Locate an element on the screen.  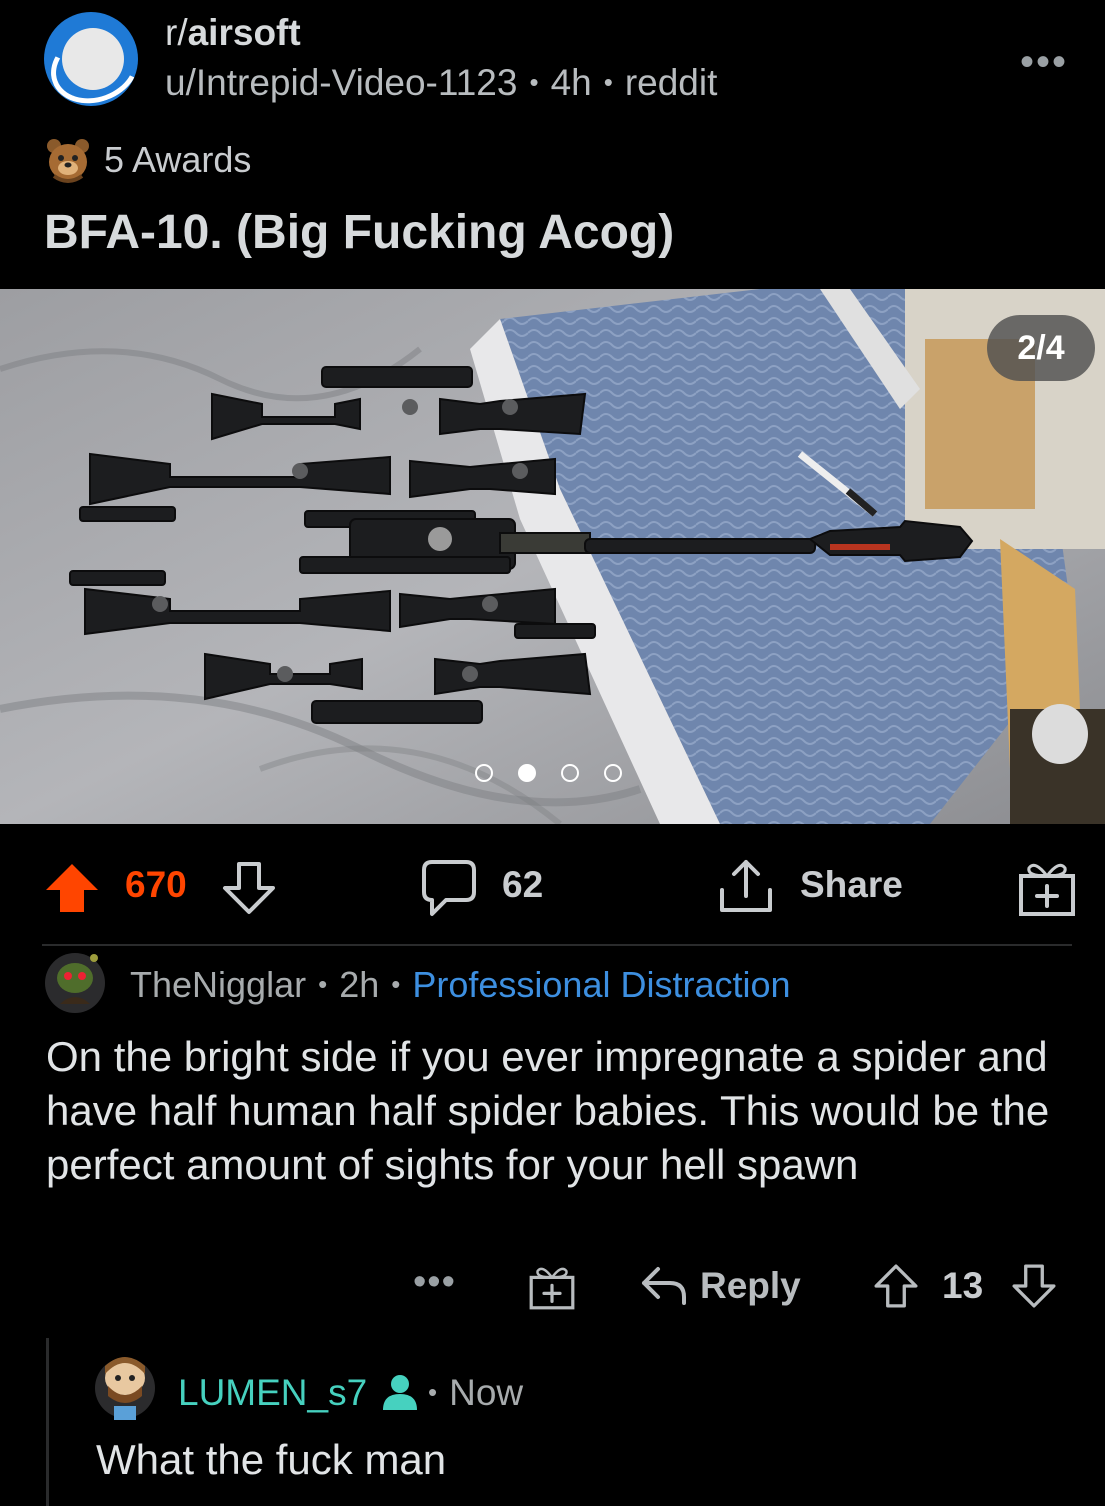
subreddit-avatar is located at coordinates (91, 59).